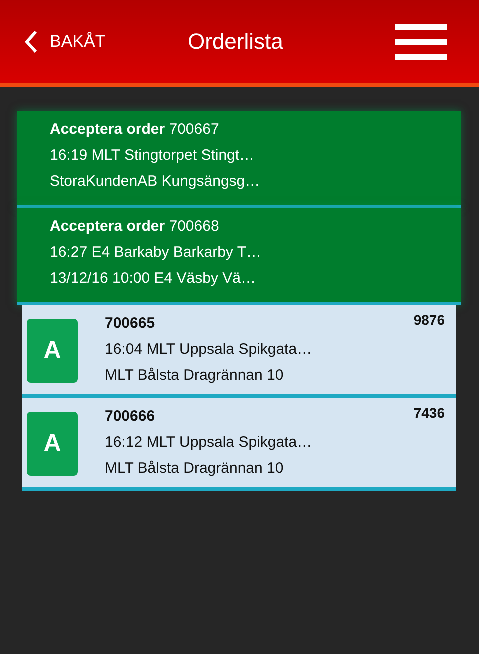 This screenshot has height=654, width=479. Describe the element at coordinates (31, 42) in the screenshot. I see `chevron-left-icon` at that location.